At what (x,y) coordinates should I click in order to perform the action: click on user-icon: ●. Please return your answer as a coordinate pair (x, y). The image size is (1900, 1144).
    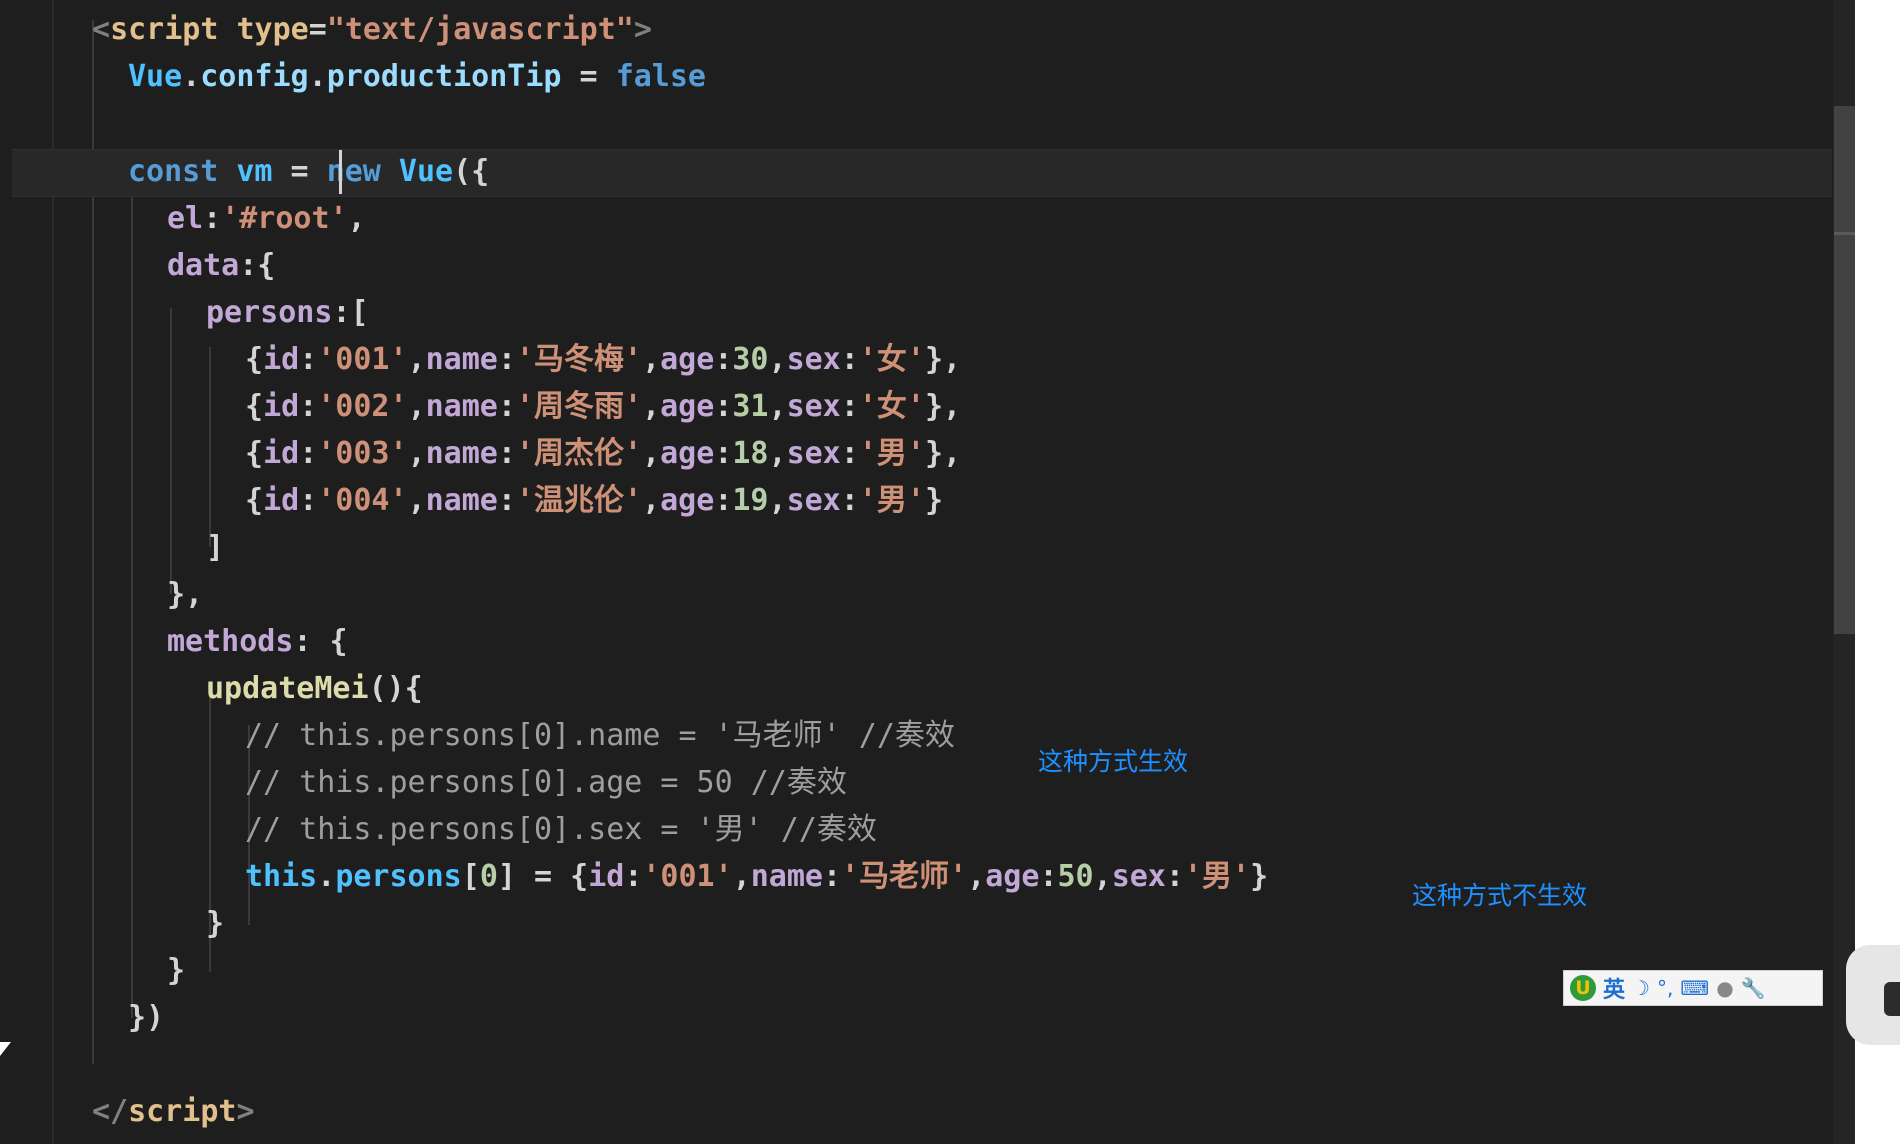
    Looking at the image, I should click on (1724, 988).